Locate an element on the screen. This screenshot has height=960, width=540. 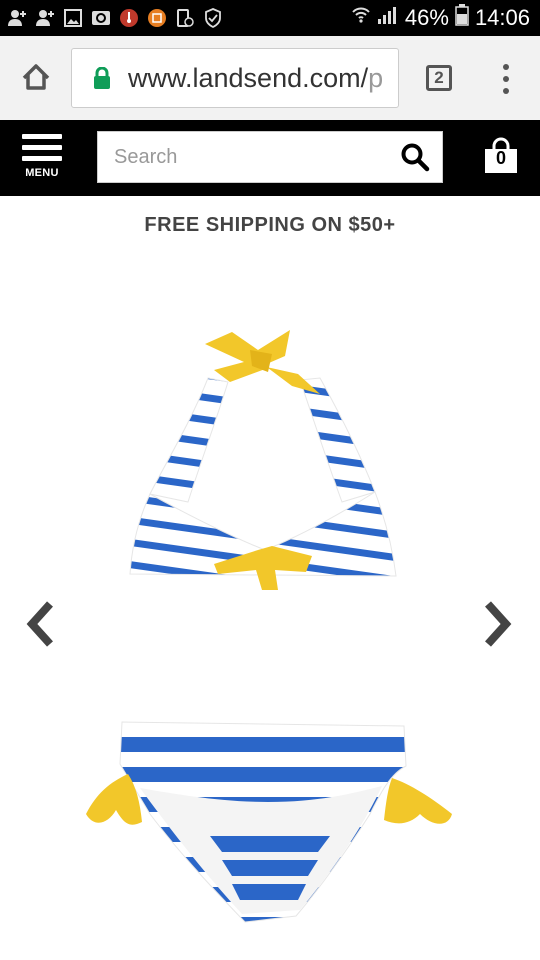
hamburger-icon is located at coordinates (42, 150).